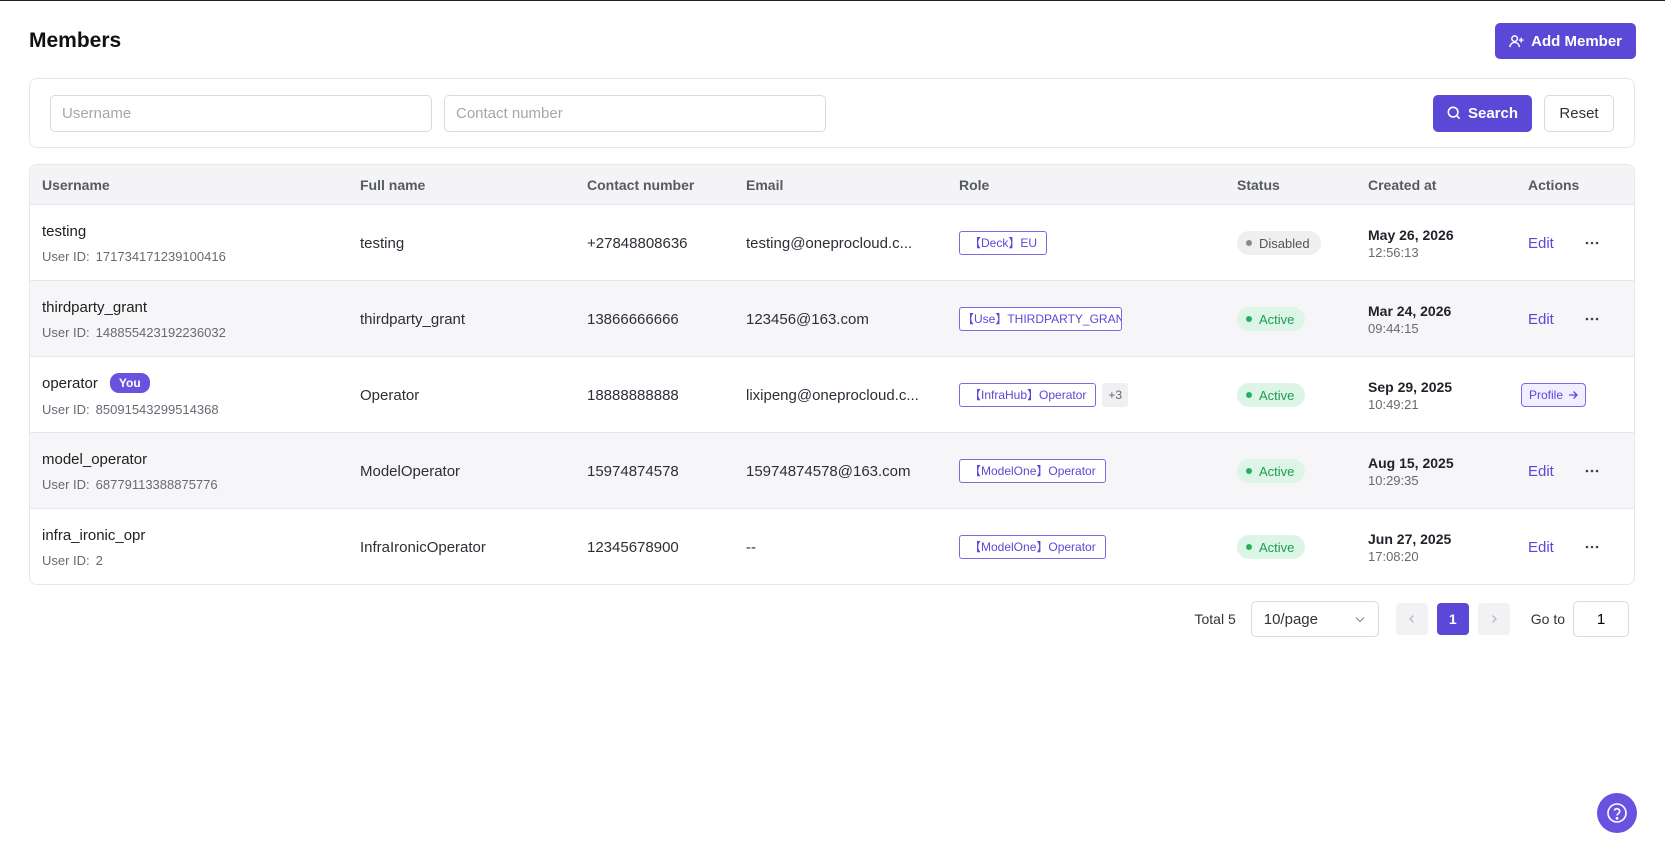  I want to click on search-button: Search, so click(1482, 113).